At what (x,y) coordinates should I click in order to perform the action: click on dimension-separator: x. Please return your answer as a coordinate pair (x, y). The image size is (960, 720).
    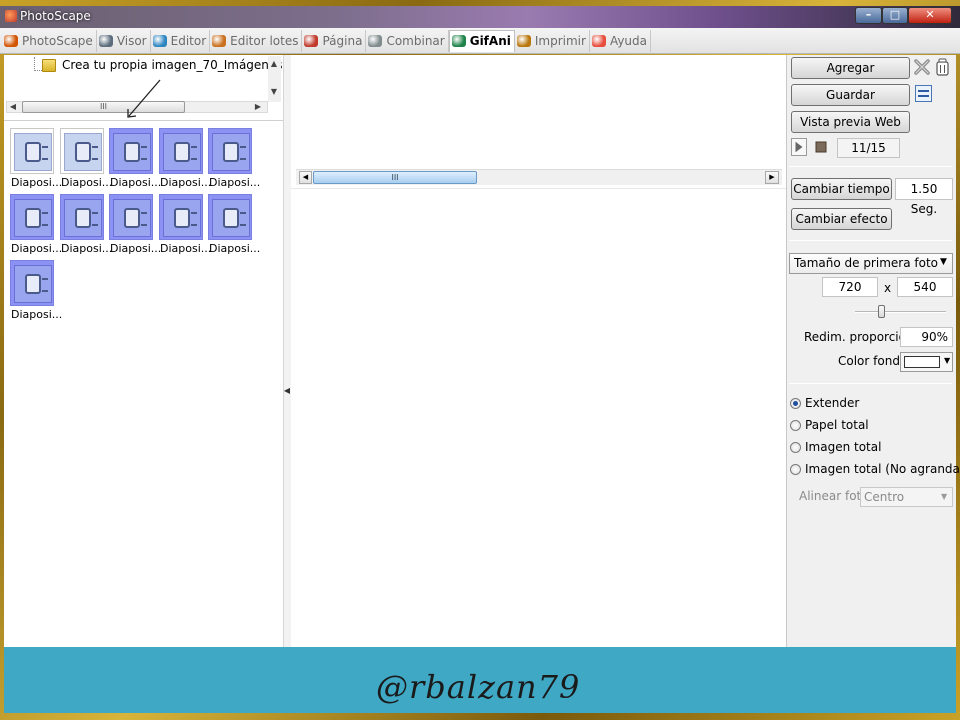
    Looking at the image, I should click on (888, 288).